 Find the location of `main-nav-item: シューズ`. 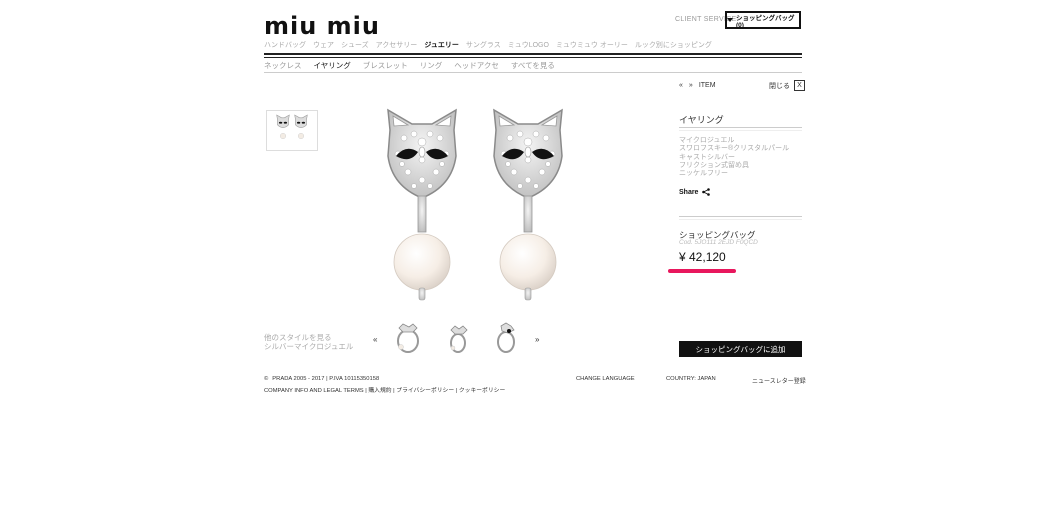

main-nav-item: シューズ is located at coordinates (355, 45).